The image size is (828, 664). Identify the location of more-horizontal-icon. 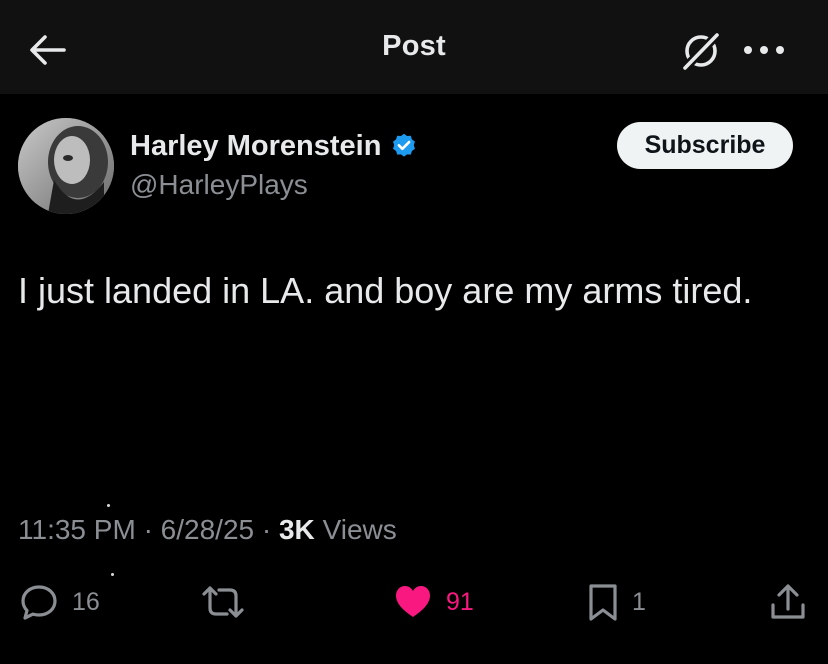
(764, 50).